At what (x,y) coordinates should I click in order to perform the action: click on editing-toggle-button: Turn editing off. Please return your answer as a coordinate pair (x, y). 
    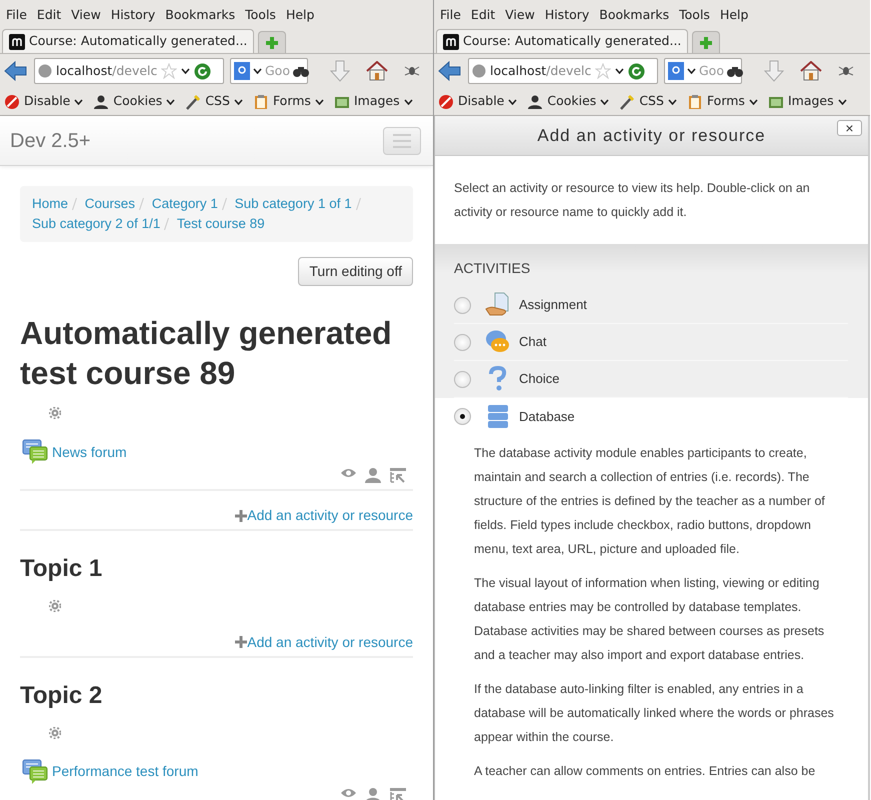
    Looking at the image, I should click on (355, 271).